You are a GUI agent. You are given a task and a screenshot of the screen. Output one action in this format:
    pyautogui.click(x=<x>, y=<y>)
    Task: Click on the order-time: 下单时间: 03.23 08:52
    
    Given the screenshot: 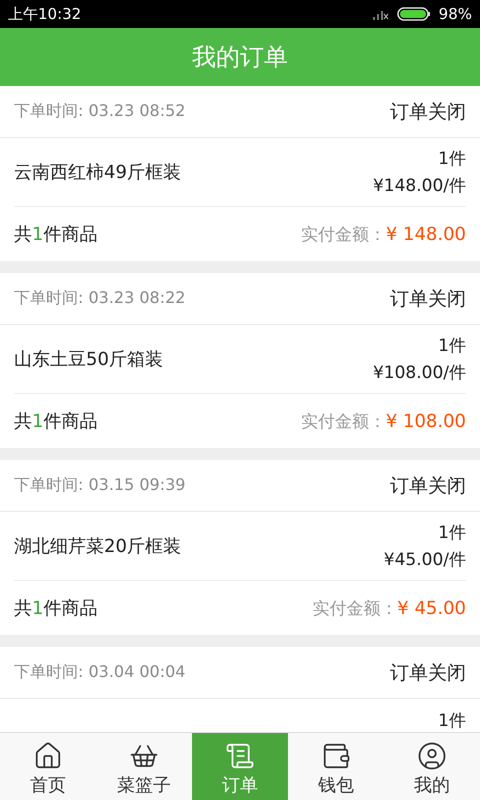 What is the action you would take?
    pyautogui.click(x=100, y=111)
    